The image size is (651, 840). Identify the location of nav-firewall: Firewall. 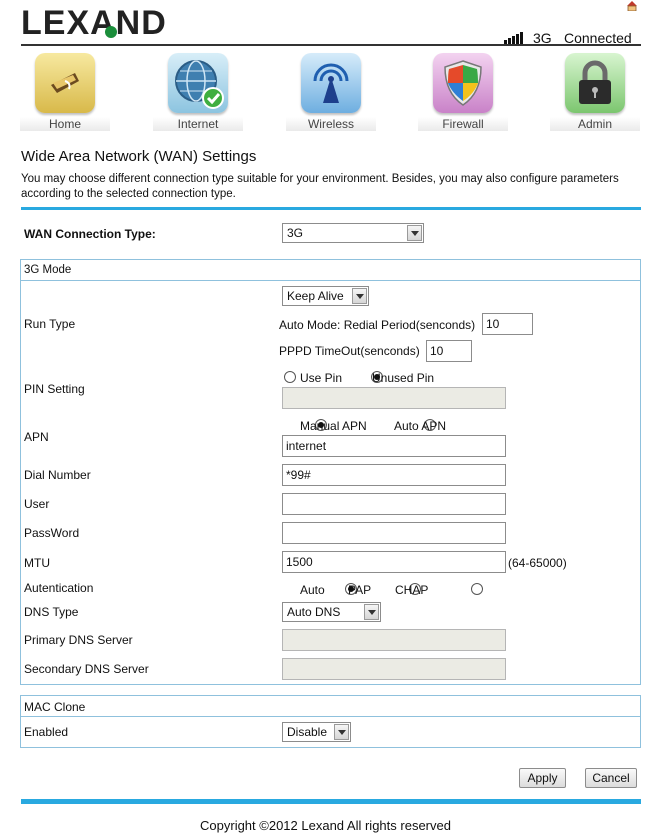
(463, 94).